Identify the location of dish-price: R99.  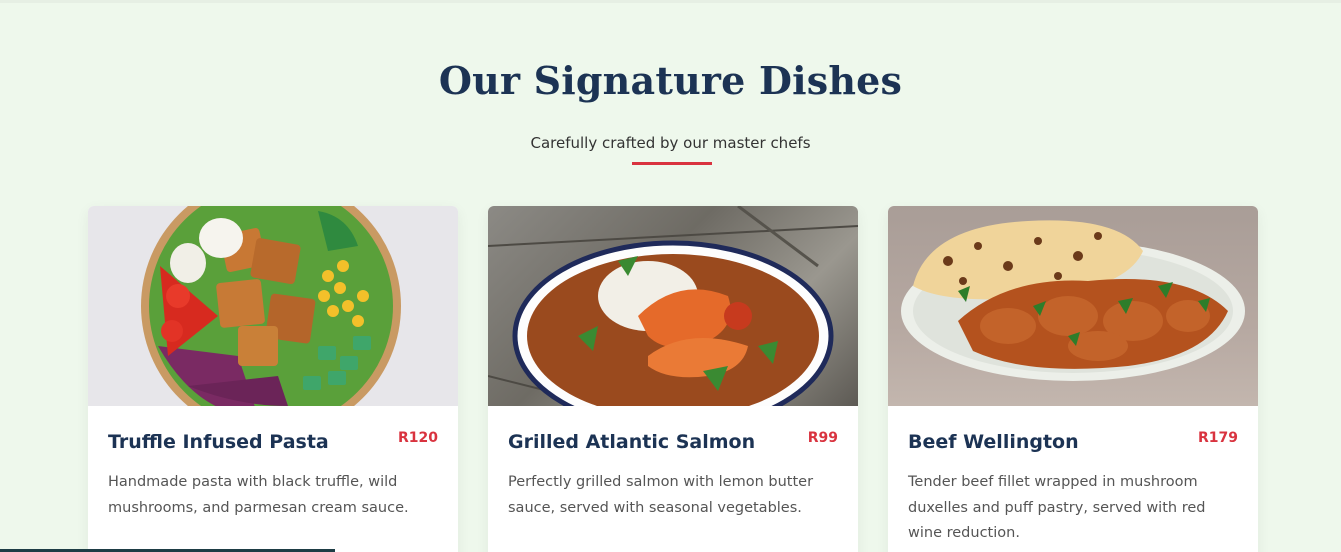
(822, 438).